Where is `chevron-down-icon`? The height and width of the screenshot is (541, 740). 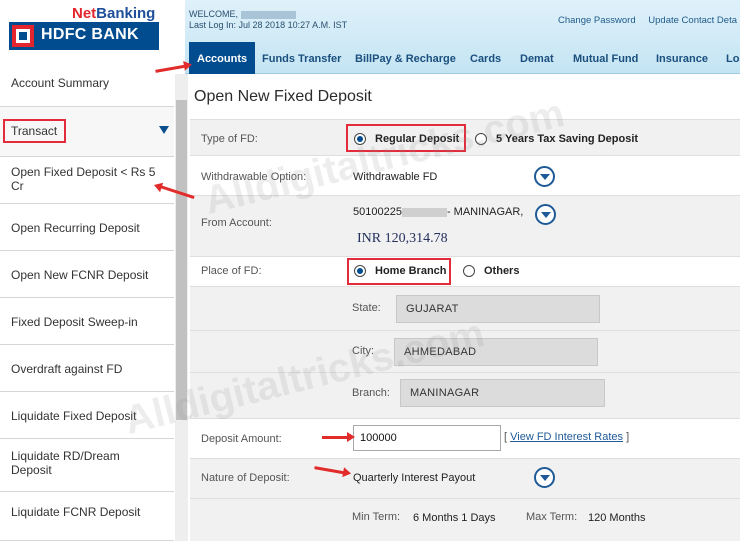
chevron-down-icon is located at coordinates (164, 130).